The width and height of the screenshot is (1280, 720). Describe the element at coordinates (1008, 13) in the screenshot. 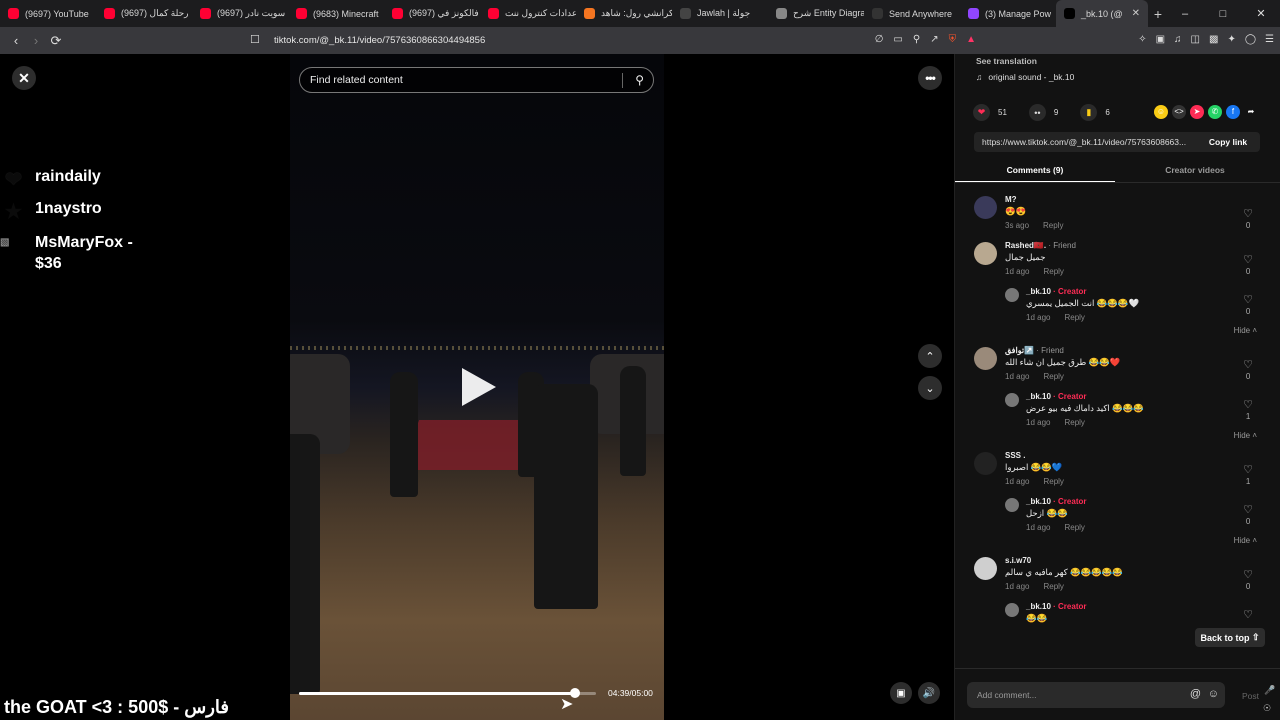

I see `browser-tab: (3) Manage Pow` at that location.